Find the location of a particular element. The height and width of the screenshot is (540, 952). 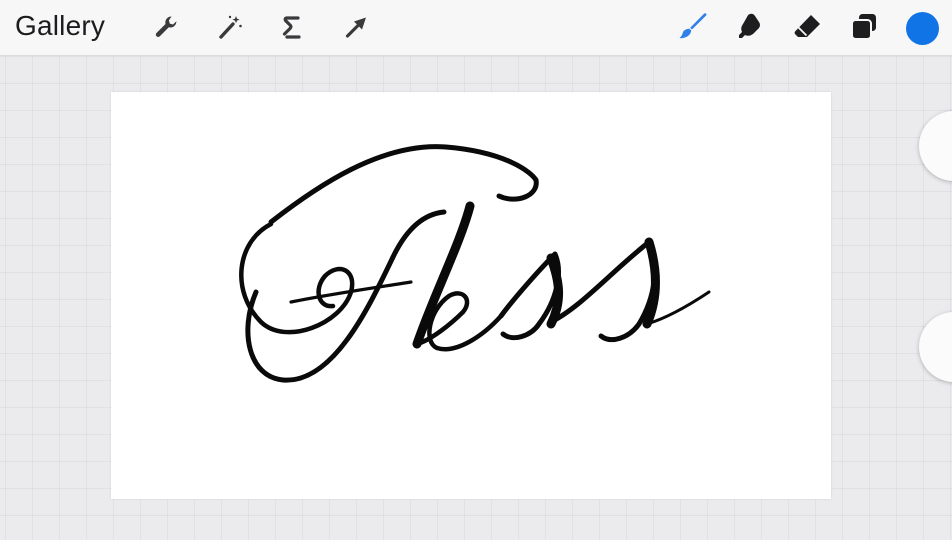

selection-s-icon is located at coordinates (291, 27).